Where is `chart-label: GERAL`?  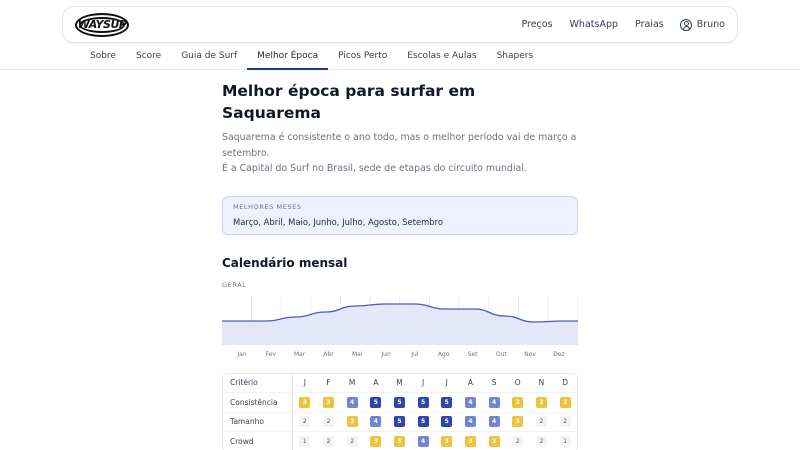
chart-label: GERAL is located at coordinates (234, 284).